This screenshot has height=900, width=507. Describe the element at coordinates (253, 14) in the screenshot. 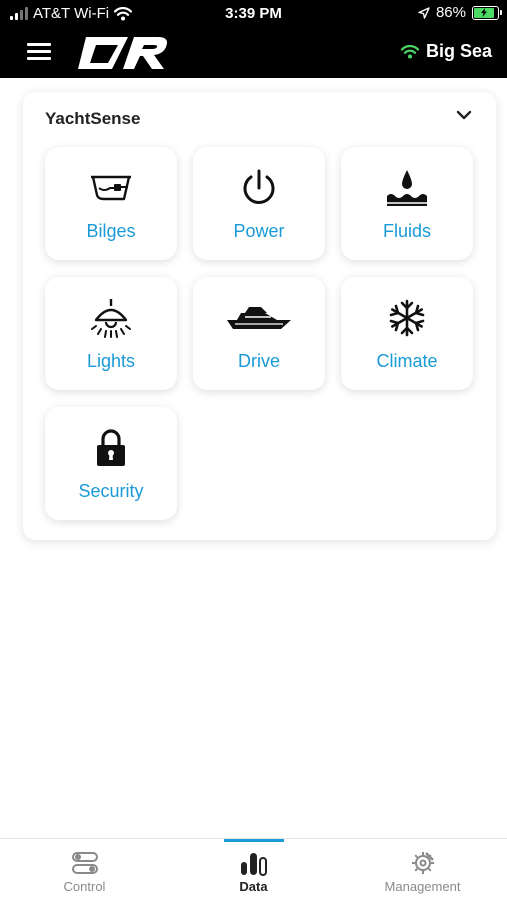

I see `status-bar: AT&T Wi-Fi 3:39 PM 86%` at that location.